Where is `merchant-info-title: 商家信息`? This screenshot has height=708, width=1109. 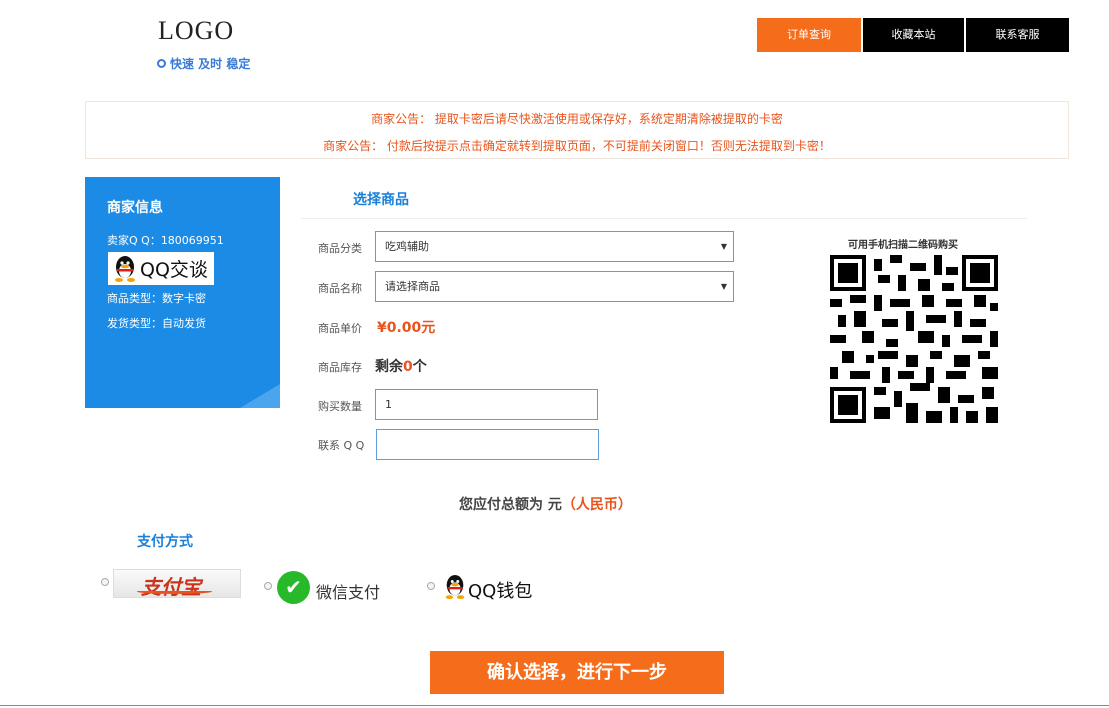
merchant-info-title: 商家信息 is located at coordinates (135, 208).